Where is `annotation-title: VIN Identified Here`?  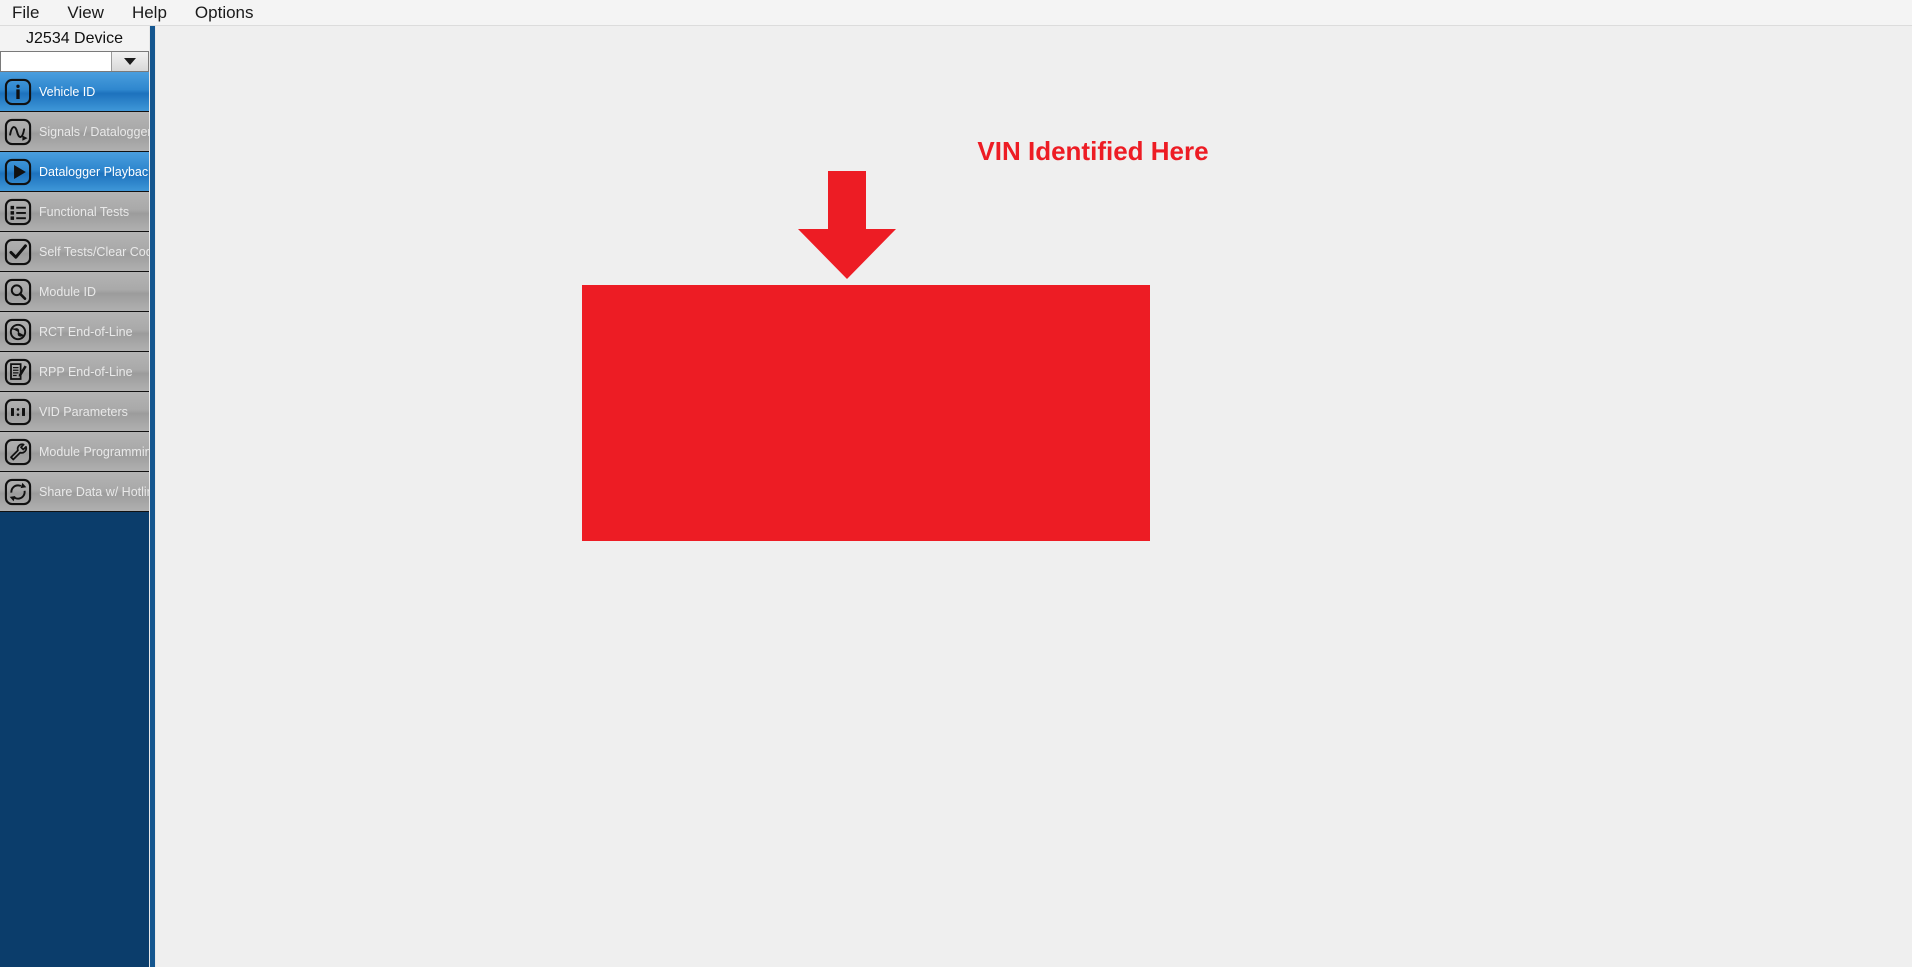 annotation-title: VIN Identified Here is located at coordinates (1093, 151).